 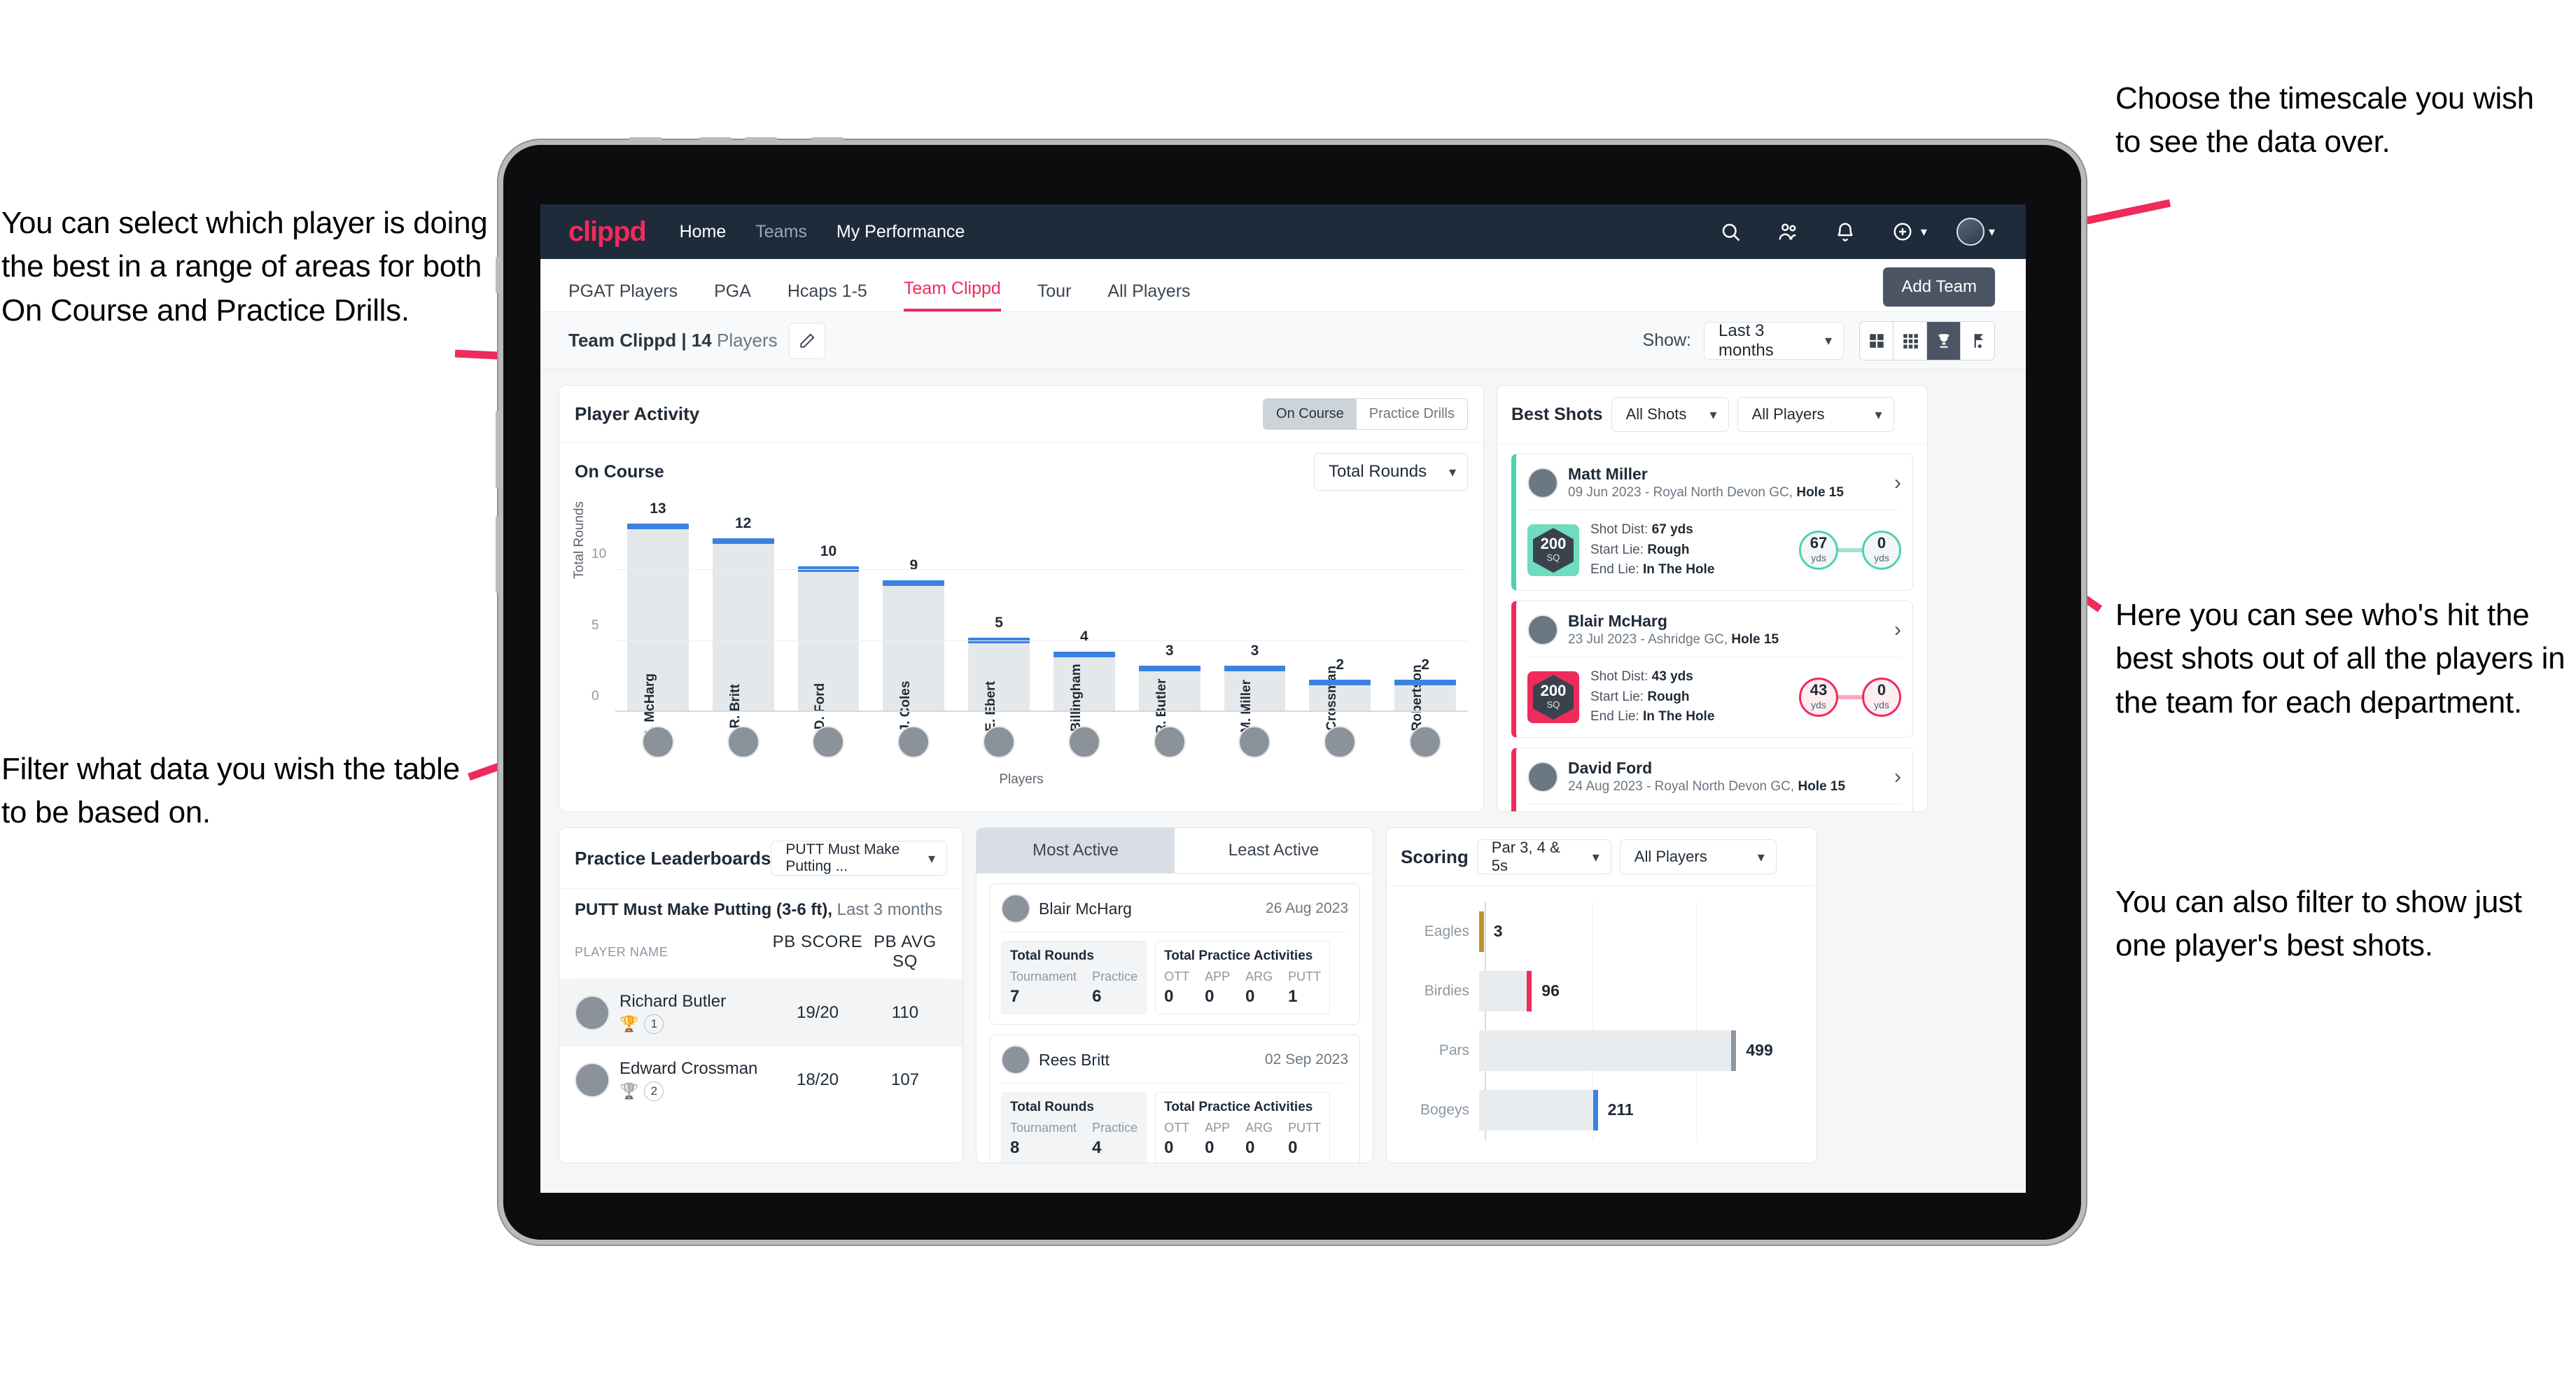 I want to click on leaderboard-player-name: Edward Crossman, so click(x=689, y=1068).